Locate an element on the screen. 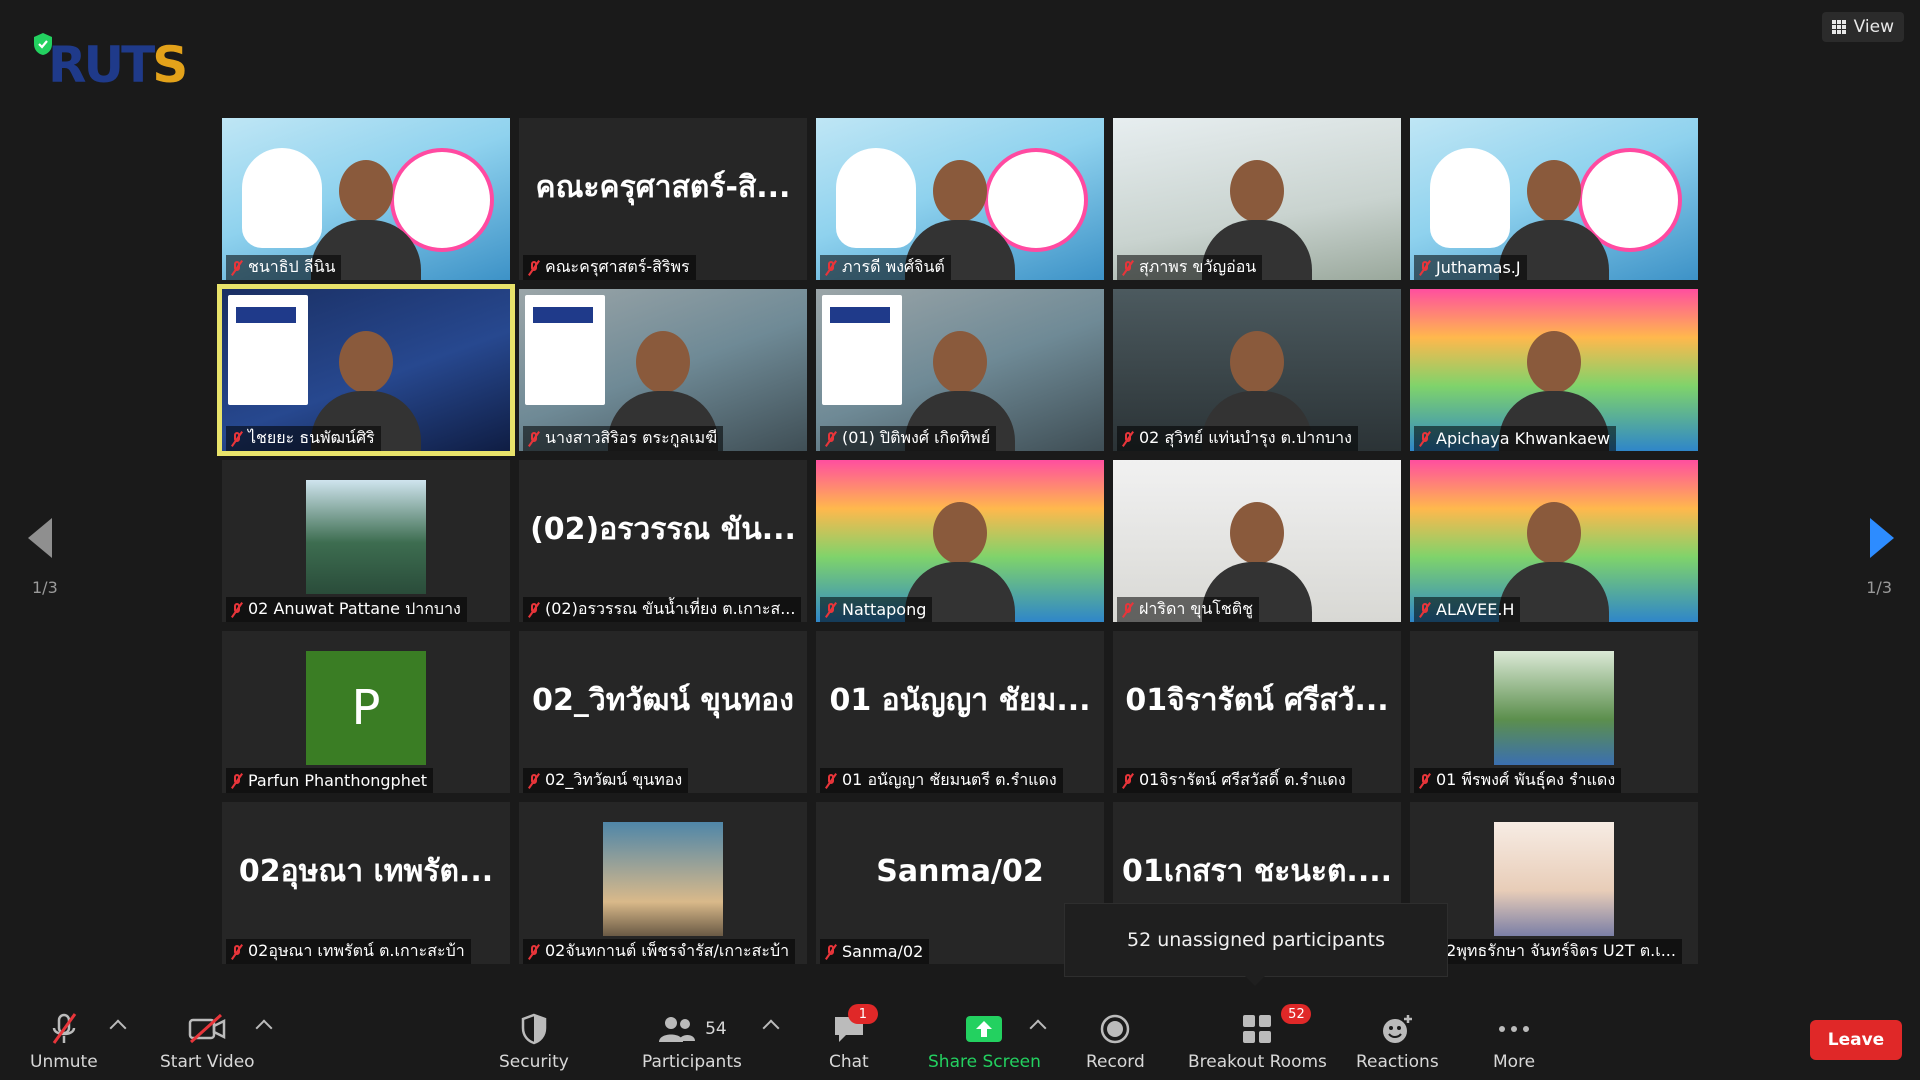 The height and width of the screenshot is (1080, 1920). participant-tile: 02 สุวิทย์ แท่นบำรุง ต.ปากบาง is located at coordinates (1257, 370).